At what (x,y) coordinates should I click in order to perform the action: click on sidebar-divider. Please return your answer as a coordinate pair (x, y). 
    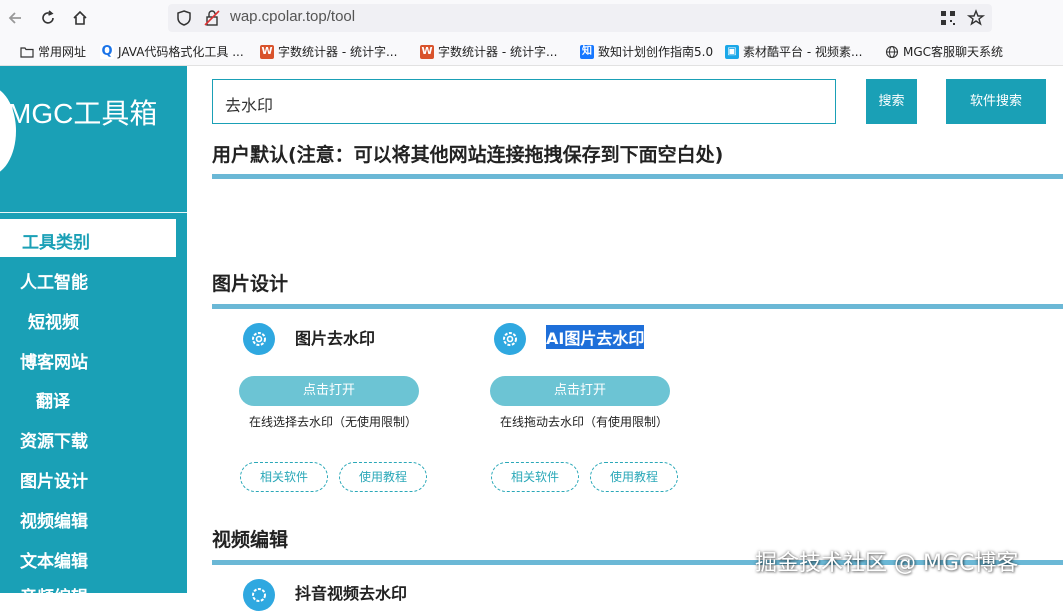
    Looking at the image, I should click on (93, 212).